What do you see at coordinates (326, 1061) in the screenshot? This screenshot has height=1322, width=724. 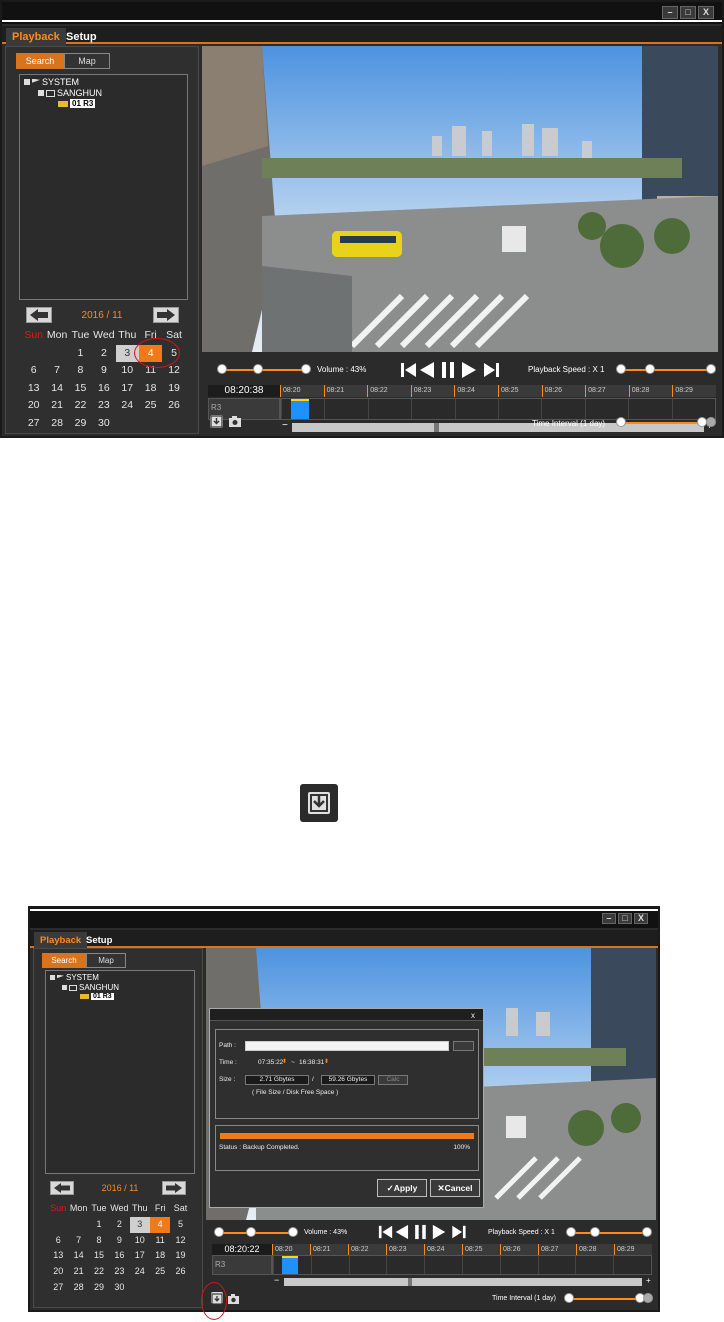 I see `time-end-stepper-icon: ⬍` at bounding box center [326, 1061].